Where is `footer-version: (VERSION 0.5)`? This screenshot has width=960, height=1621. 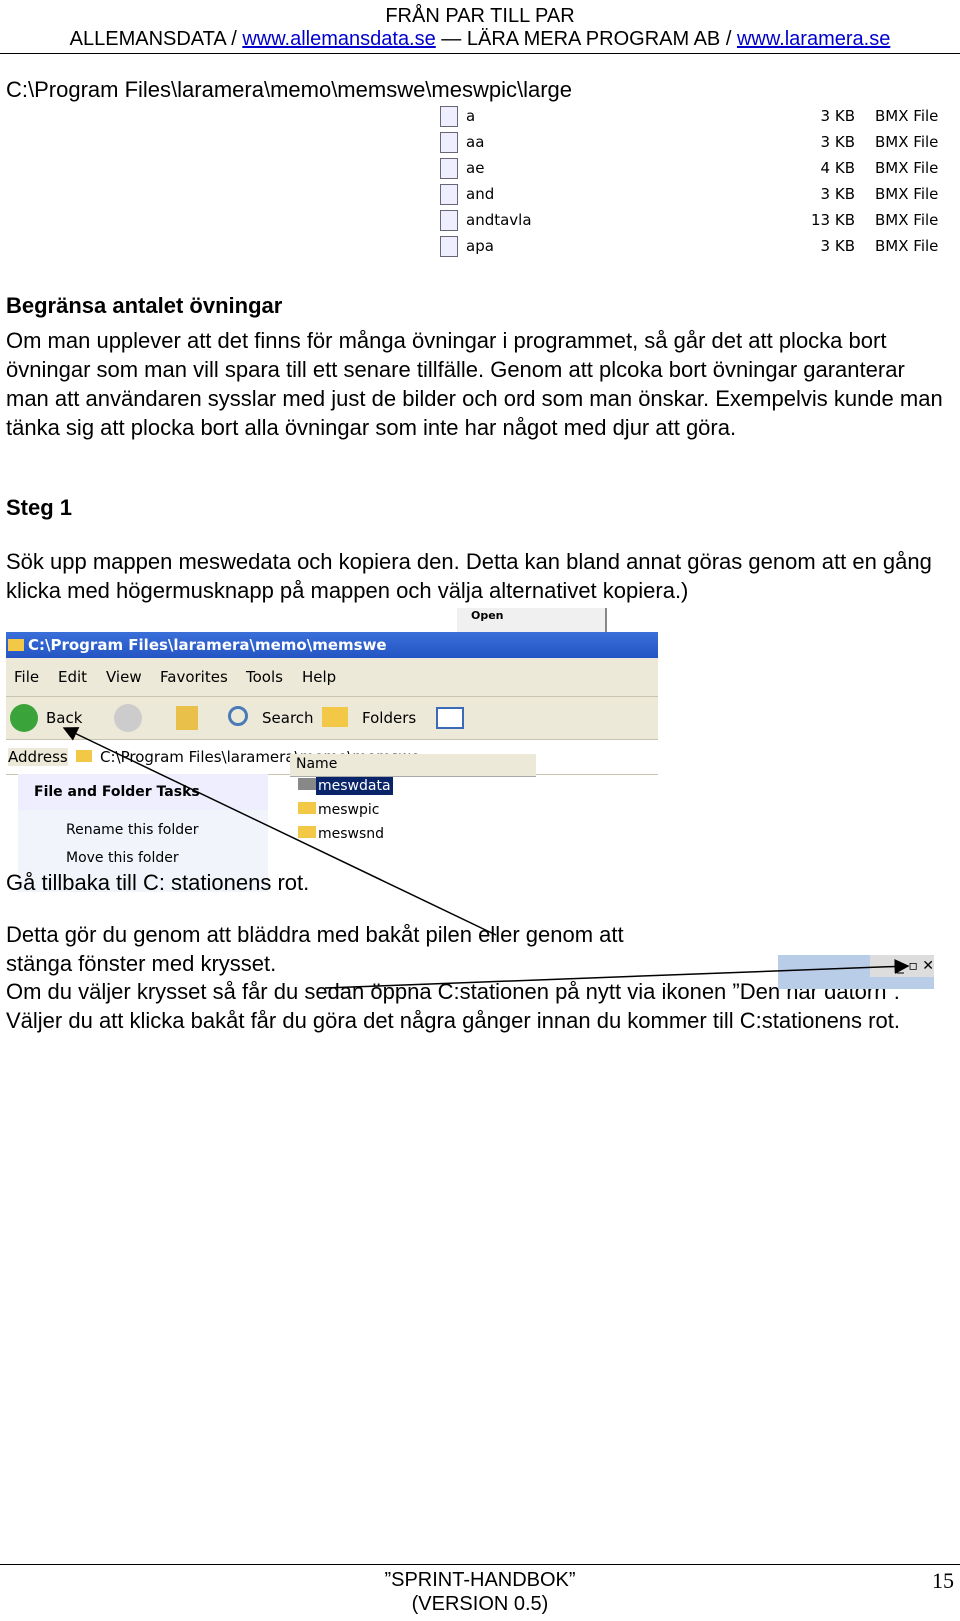
footer-version: (VERSION 0.5) is located at coordinates (480, 1604).